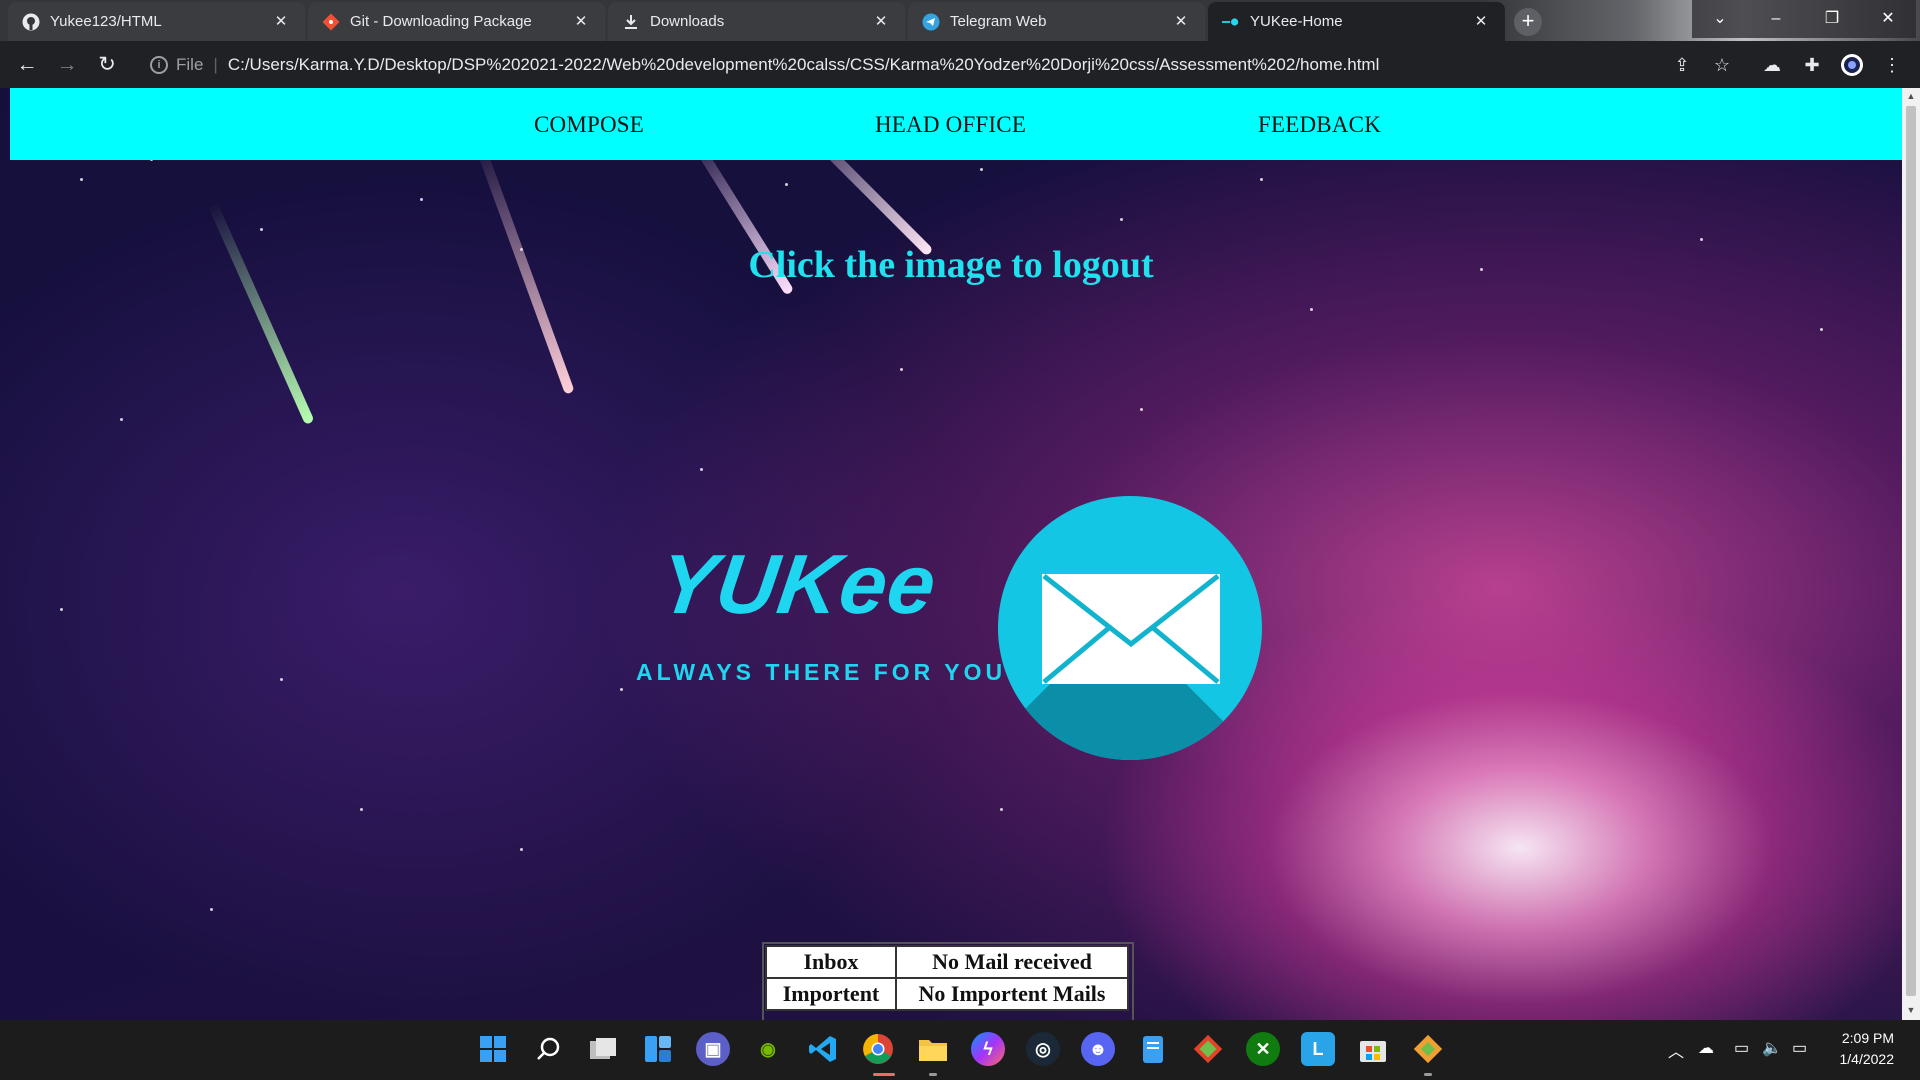 This screenshot has height=1080, width=1920. I want to click on search-icon, so click(548, 1049).